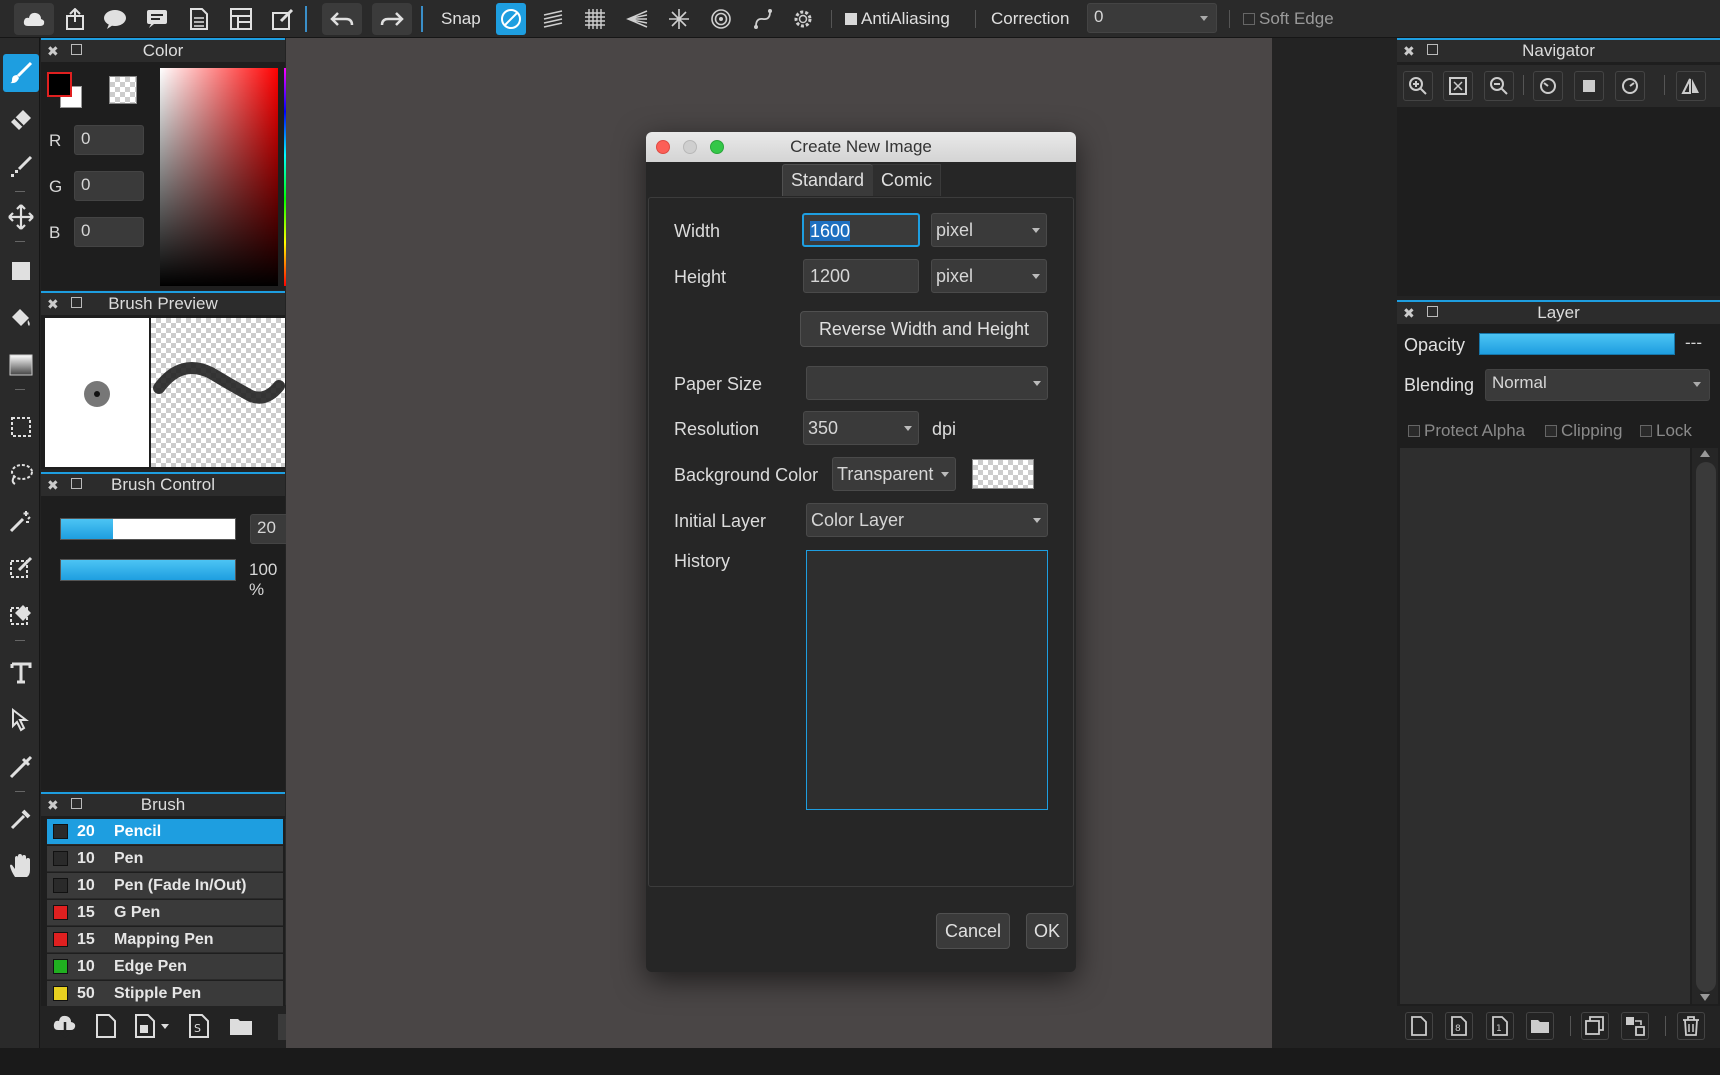  What do you see at coordinates (1589, 86) in the screenshot?
I see `reset-rotation-icon` at bounding box center [1589, 86].